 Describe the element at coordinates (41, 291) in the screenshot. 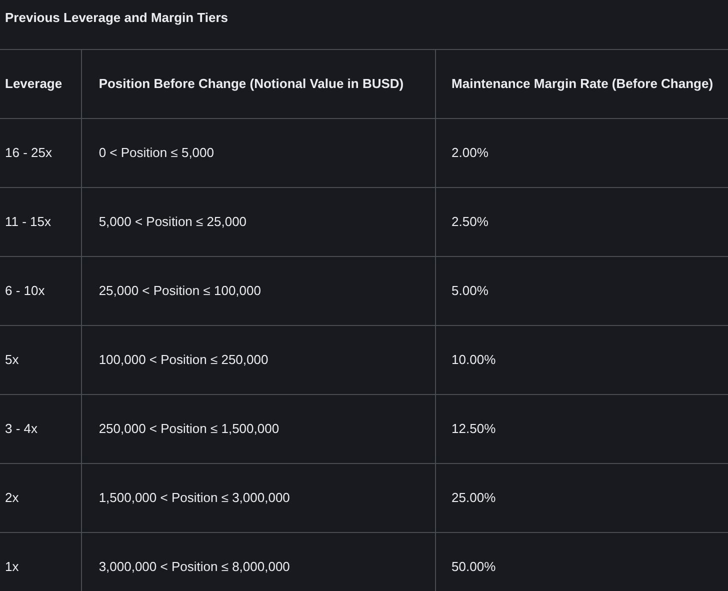

I see `table-cell: 6 - 10x` at that location.